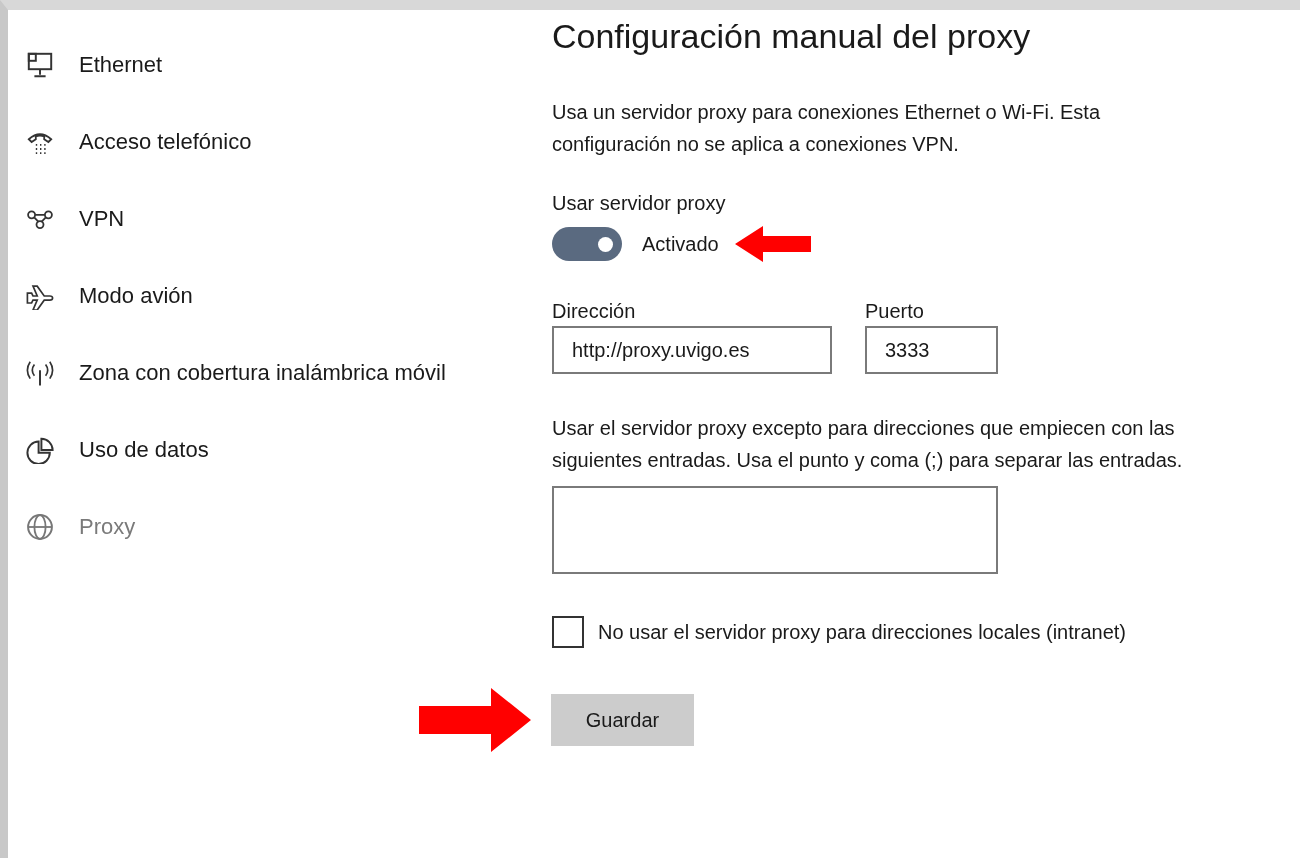  I want to click on save-button: Guardar, so click(622, 720).